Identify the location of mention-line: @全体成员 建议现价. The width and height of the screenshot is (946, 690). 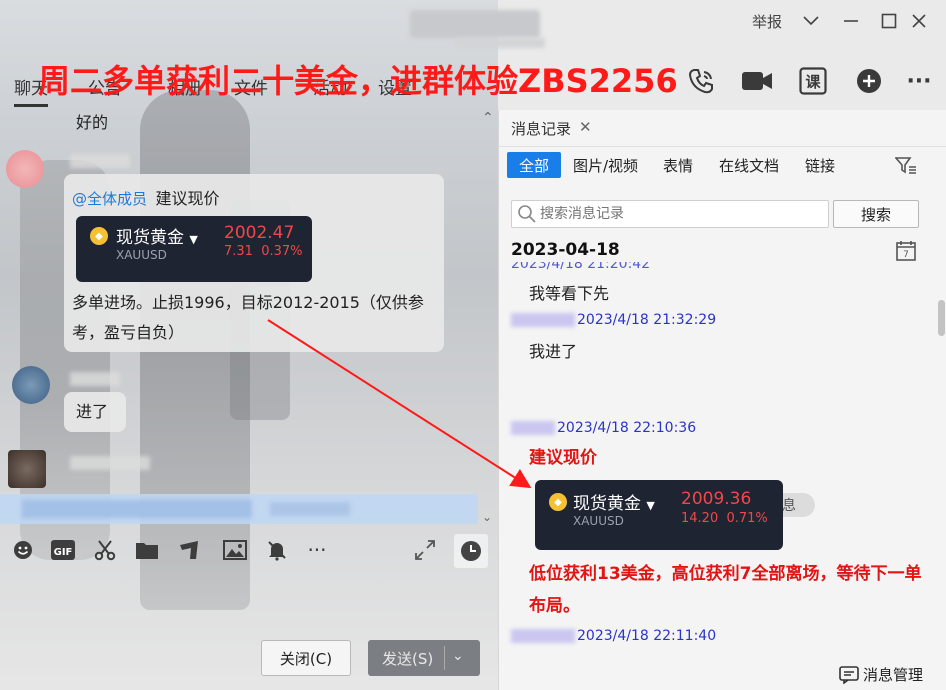
(145, 199).